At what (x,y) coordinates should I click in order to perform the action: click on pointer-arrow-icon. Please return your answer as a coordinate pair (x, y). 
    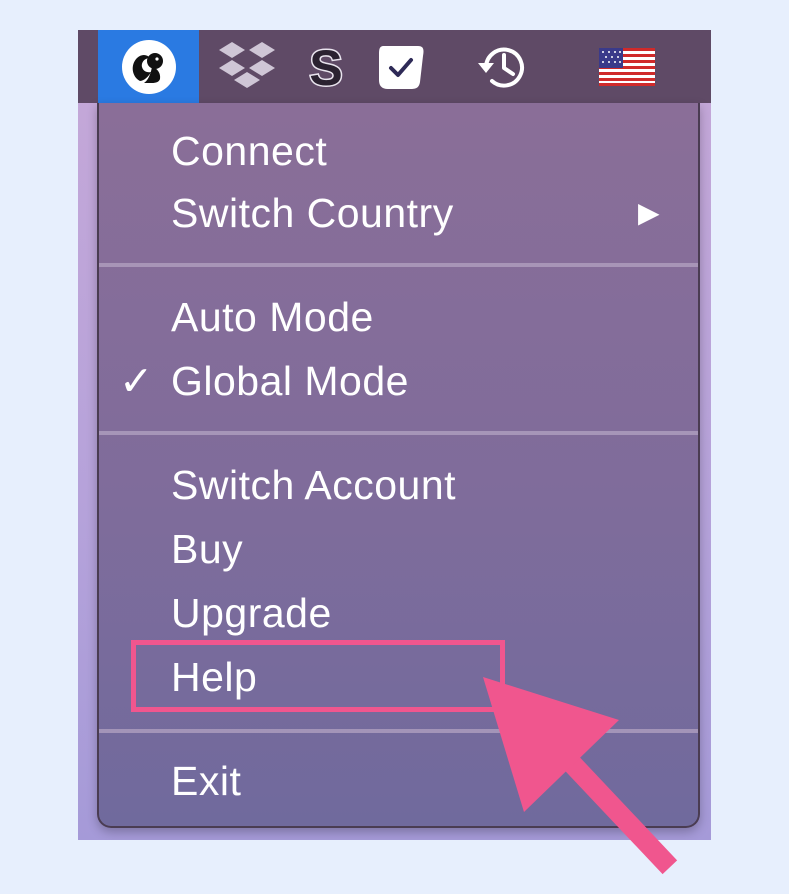
    Looking at the image, I should click on (580, 776).